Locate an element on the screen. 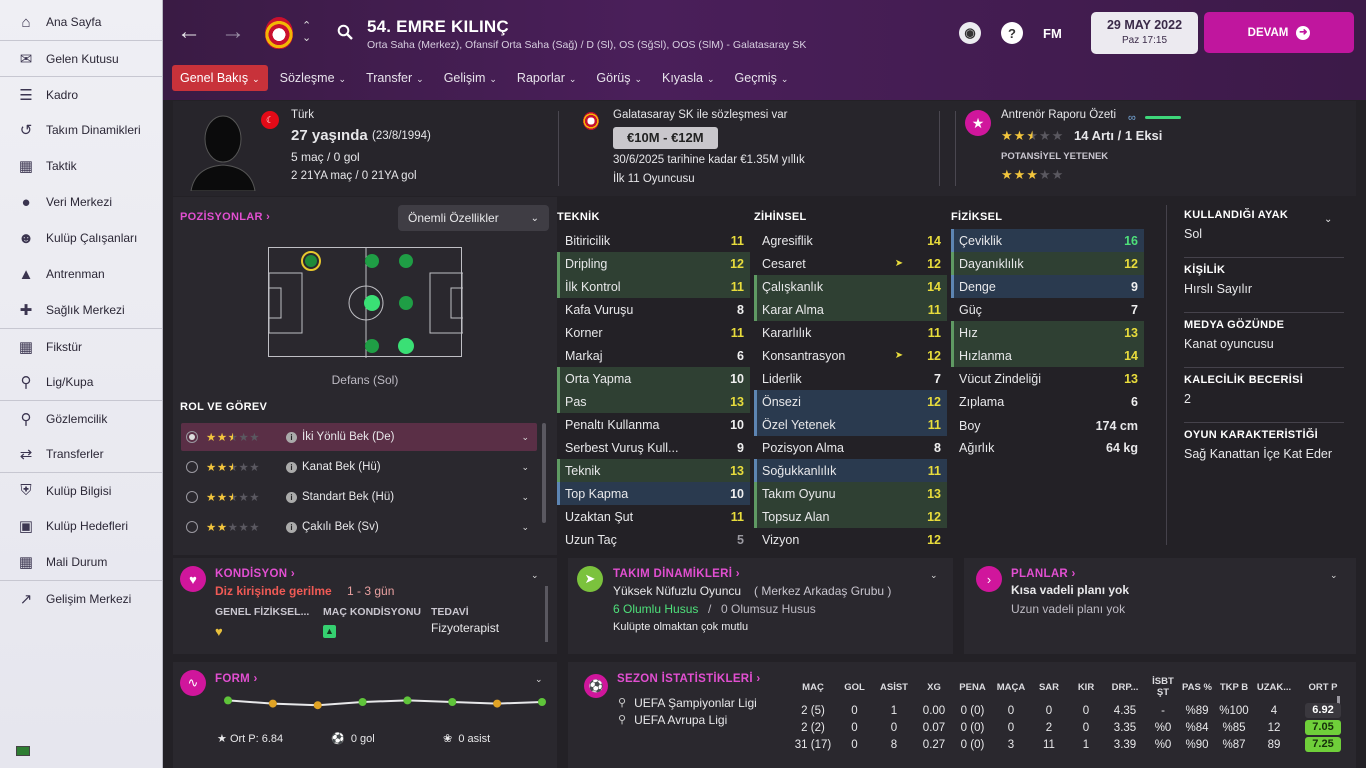  attribute-row: Soğukkanlılık 11 is located at coordinates (850, 470).